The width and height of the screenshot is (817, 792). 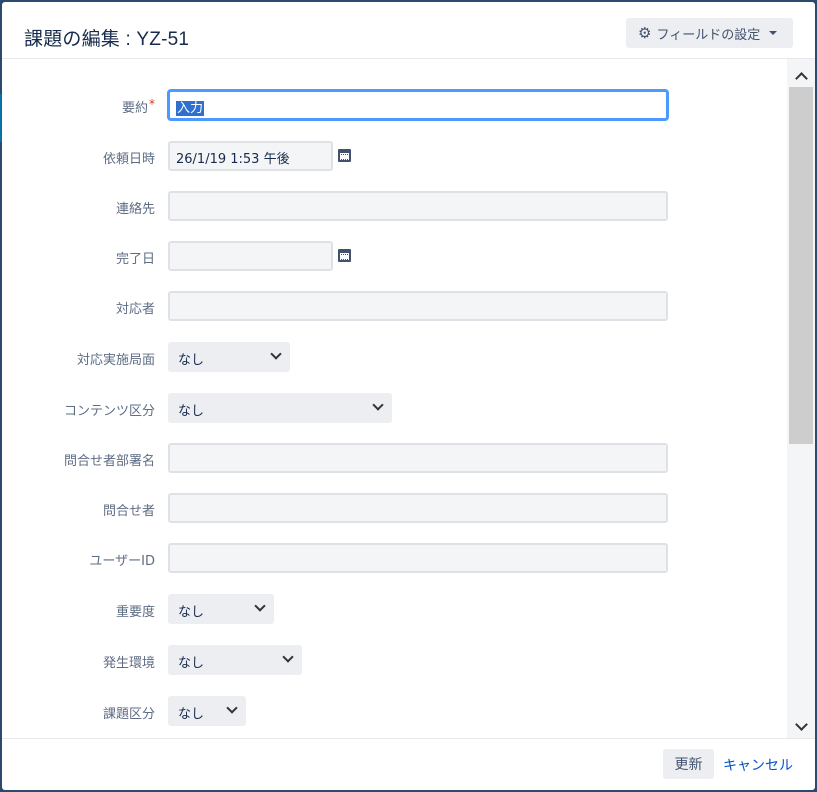 I want to click on gear-icon: ⚙, so click(x=645, y=32).